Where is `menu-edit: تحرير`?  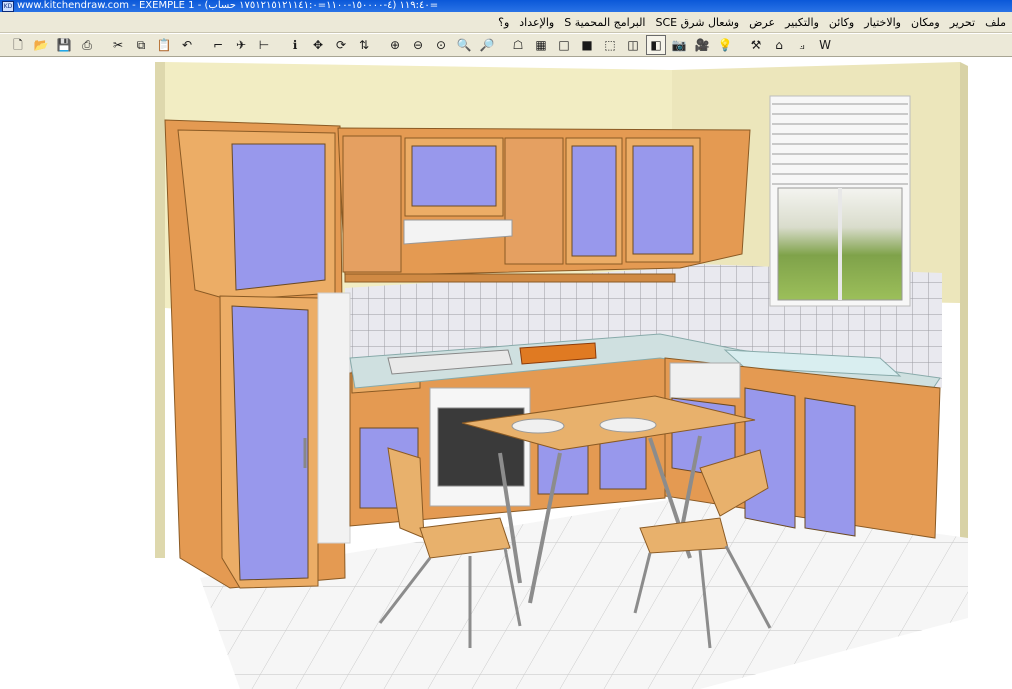
menu-edit: تحرير is located at coordinates (962, 22).